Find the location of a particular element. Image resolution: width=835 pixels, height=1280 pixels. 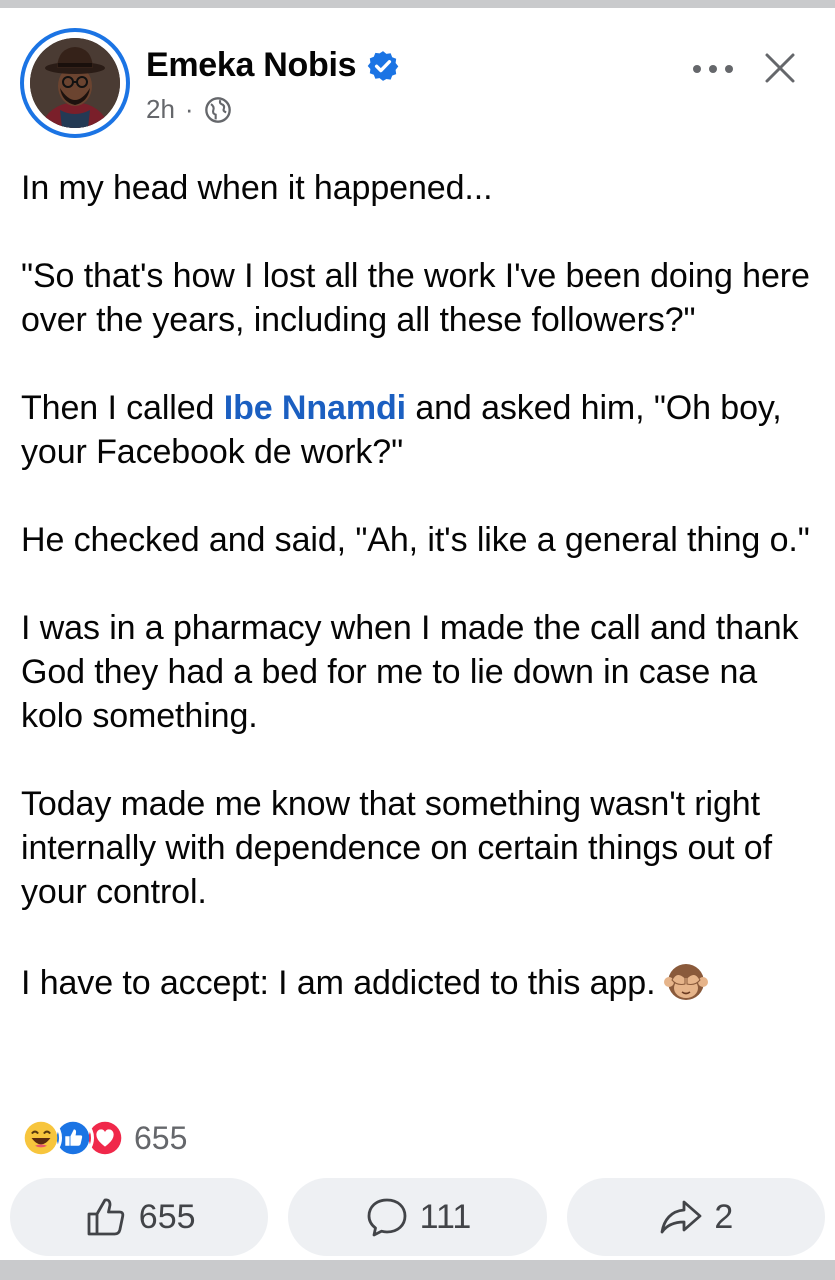

avatar is located at coordinates (75, 83).